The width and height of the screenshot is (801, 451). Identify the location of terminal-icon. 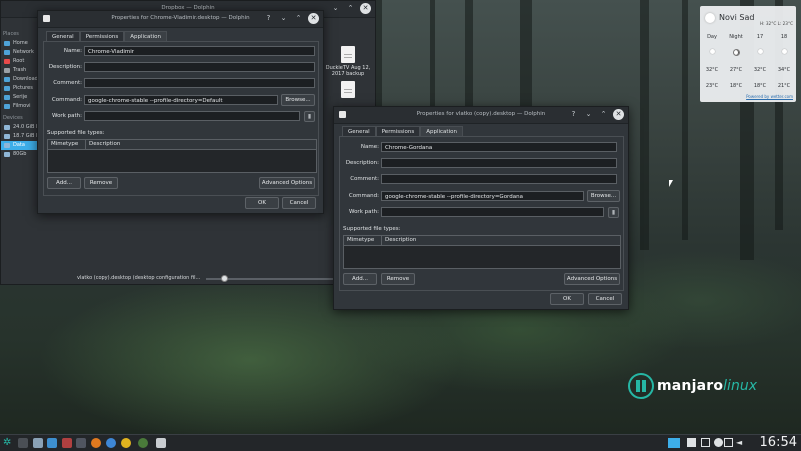
(23, 443).